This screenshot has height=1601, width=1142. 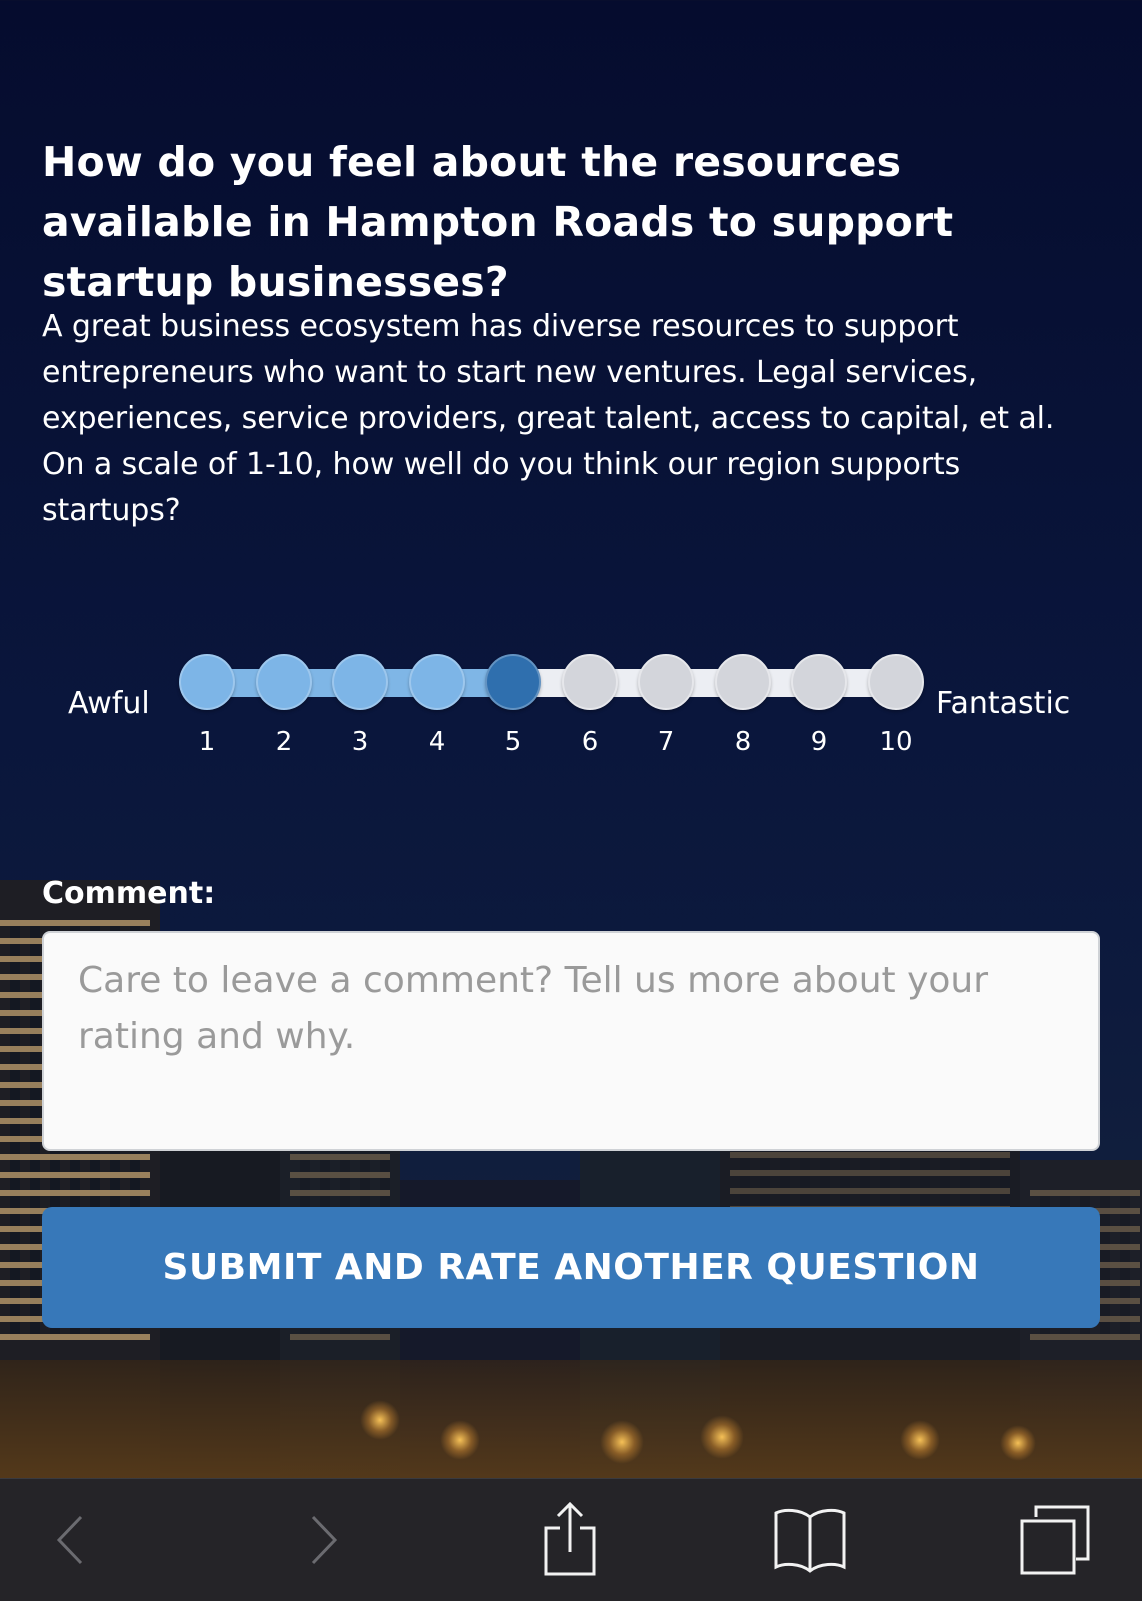 What do you see at coordinates (819, 742) in the screenshot?
I see `rating-number-label: 9` at bounding box center [819, 742].